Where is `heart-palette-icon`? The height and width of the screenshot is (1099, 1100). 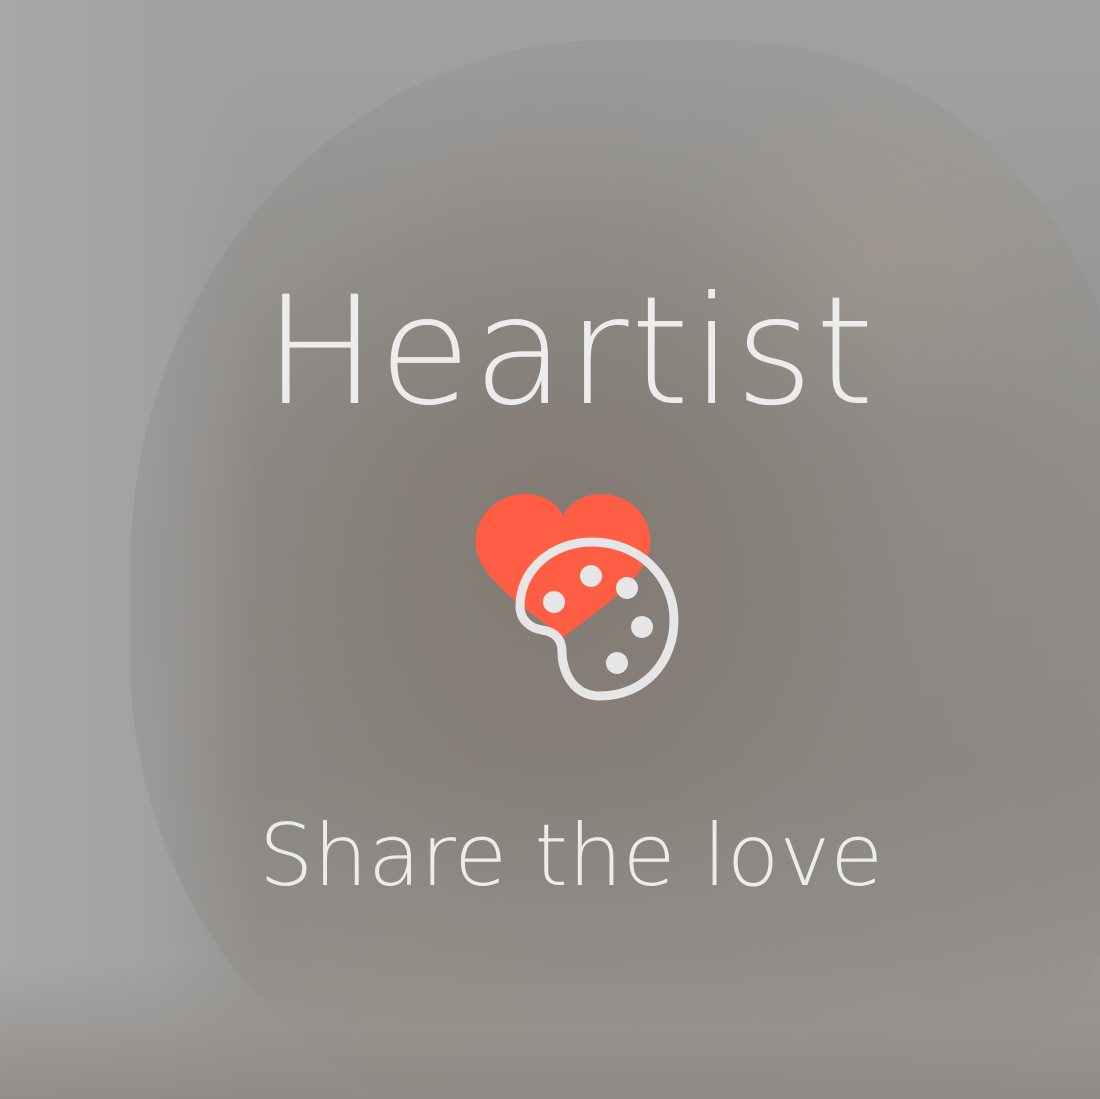
heart-palette-icon is located at coordinates (577, 597).